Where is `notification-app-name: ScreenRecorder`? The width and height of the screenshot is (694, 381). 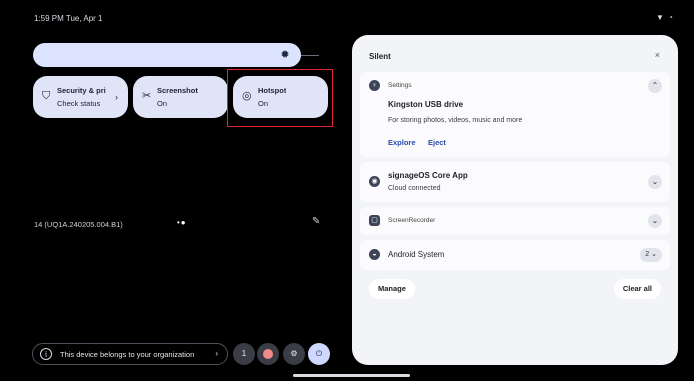
notification-app-name: ScreenRecorder is located at coordinates (412, 220).